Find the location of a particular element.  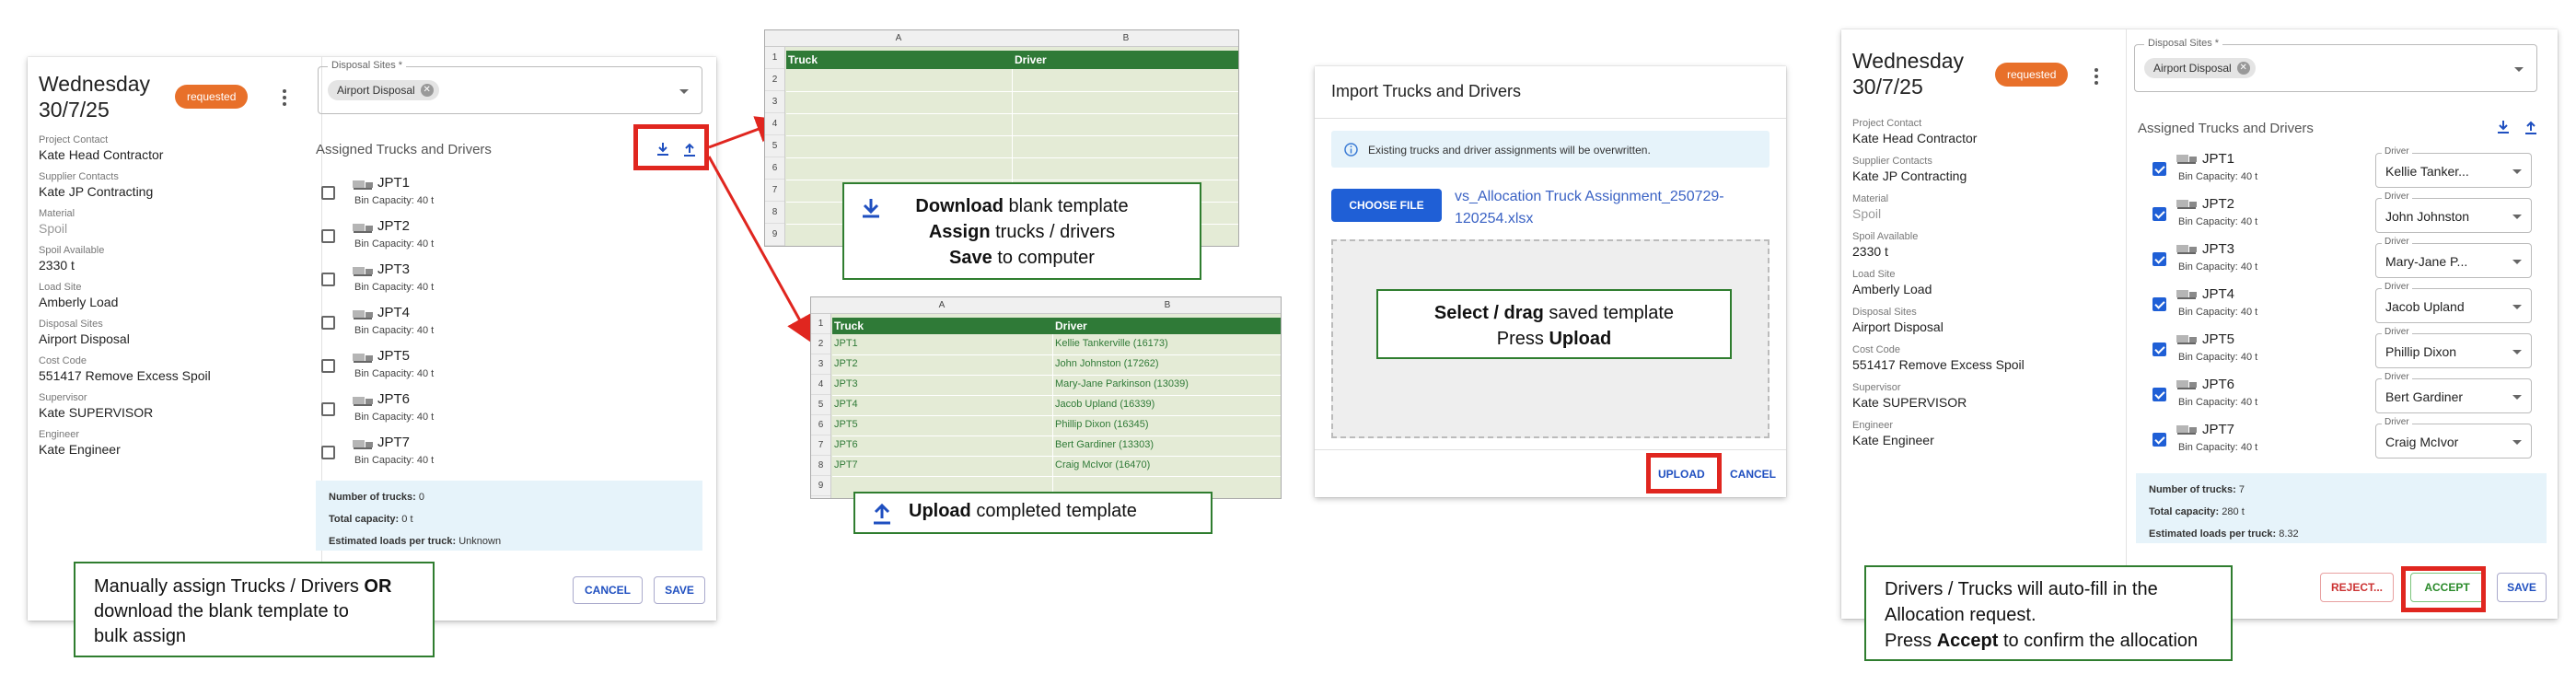

driver-select: Driver Jacob Upland is located at coordinates (2453, 302).